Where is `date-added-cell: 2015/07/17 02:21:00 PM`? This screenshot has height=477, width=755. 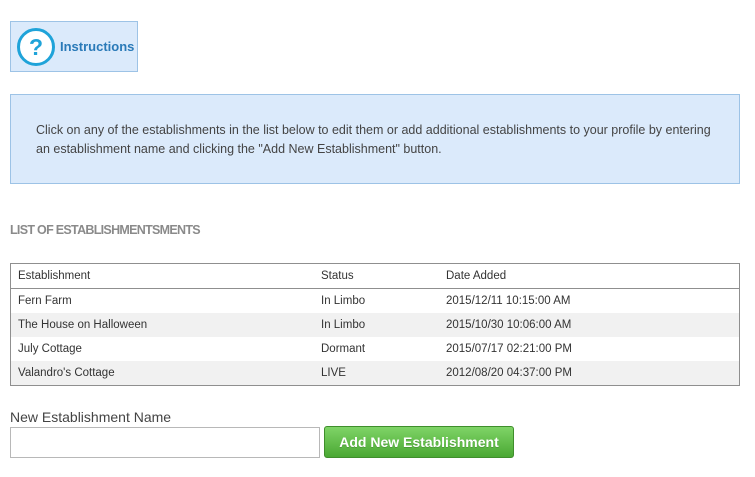
date-added-cell: 2015/07/17 02:21:00 PM is located at coordinates (509, 349).